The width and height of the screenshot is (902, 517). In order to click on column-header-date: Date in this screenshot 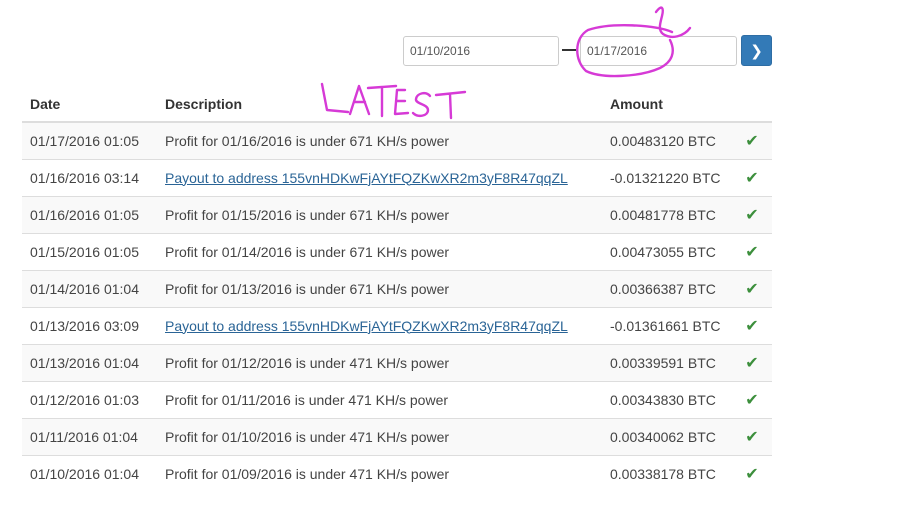, I will do `click(89, 104)`.